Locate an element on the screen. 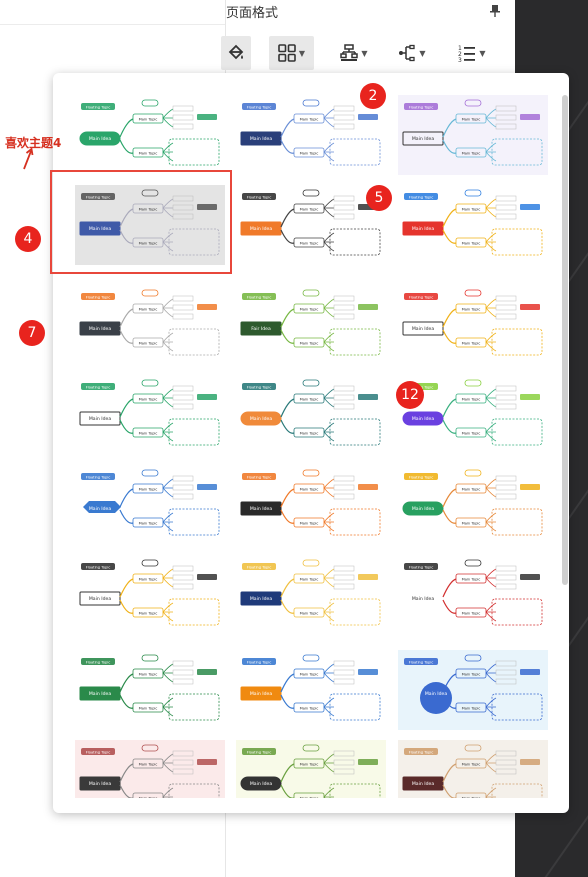  theme-paint-button is located at coordinates (236, 53).